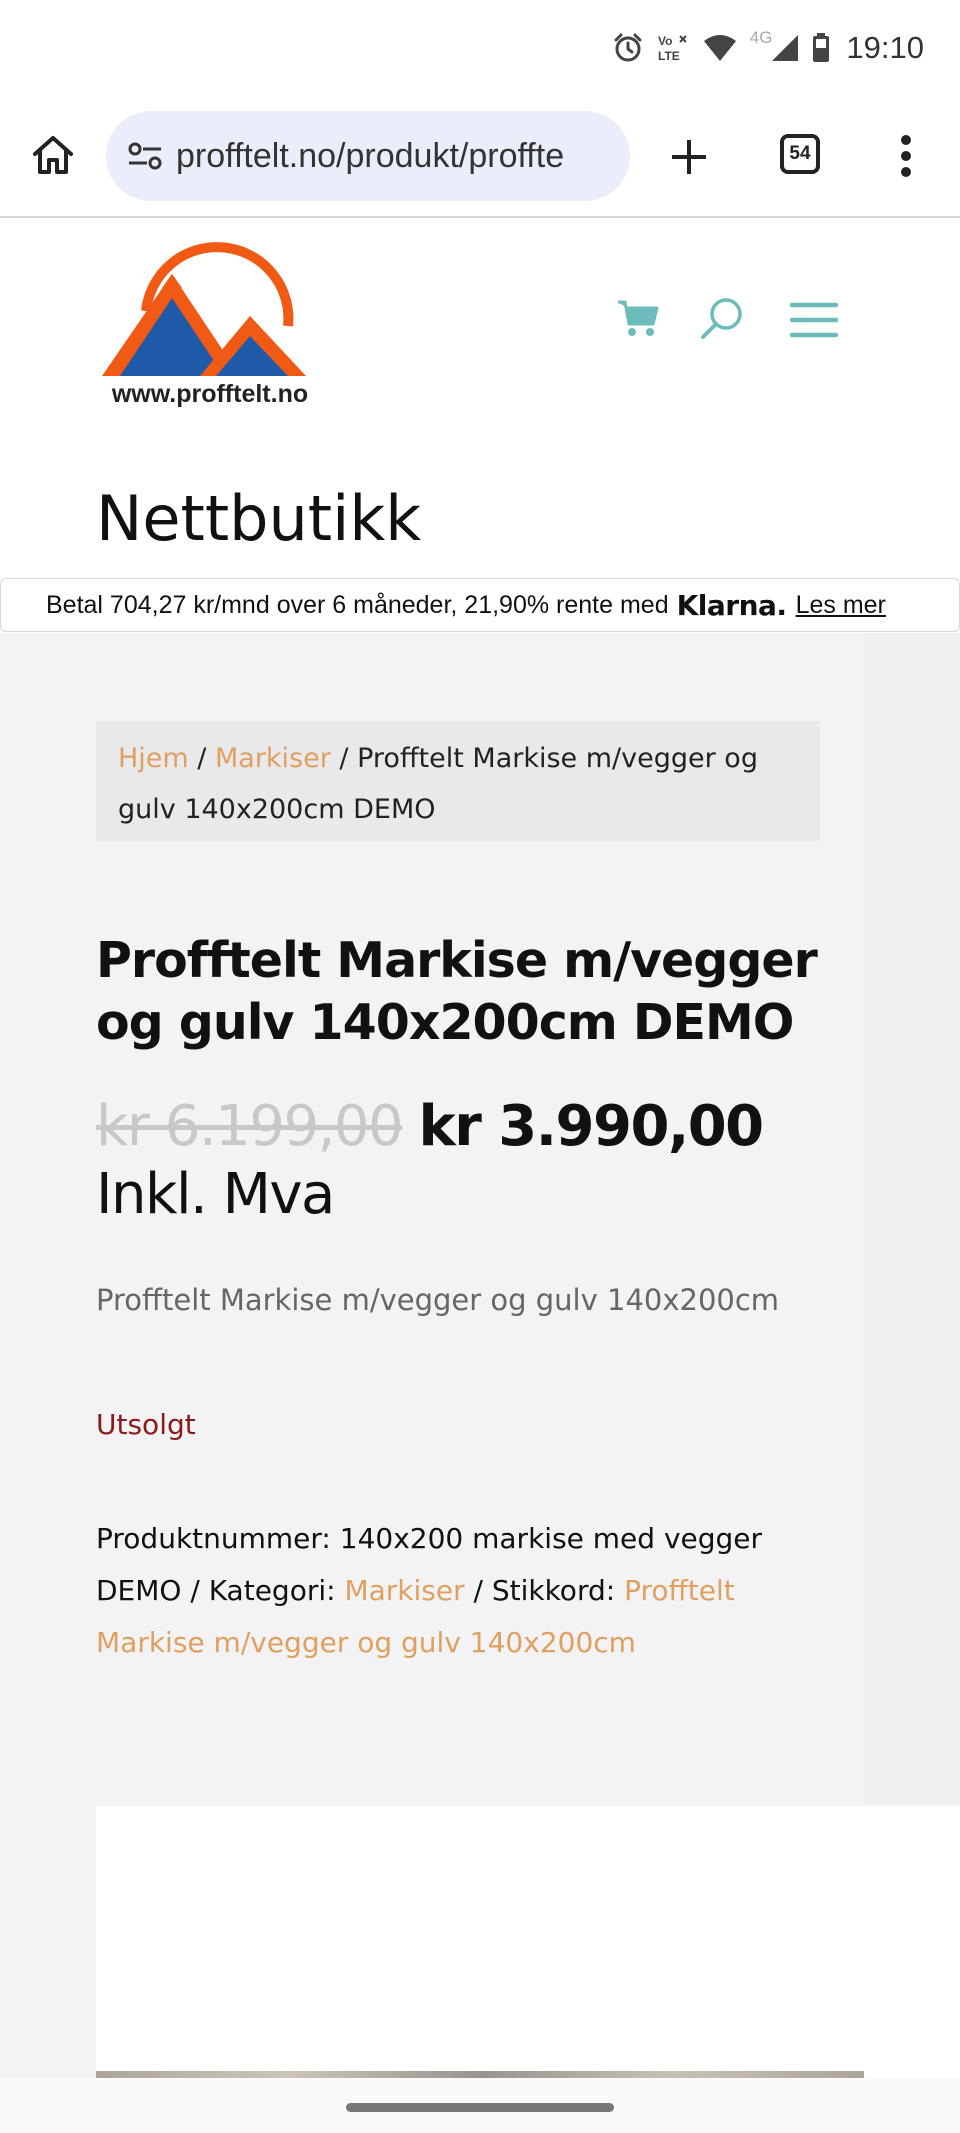  I want to click on address-bar: profftelt.no/produkt/proffte, so click(368, 156).